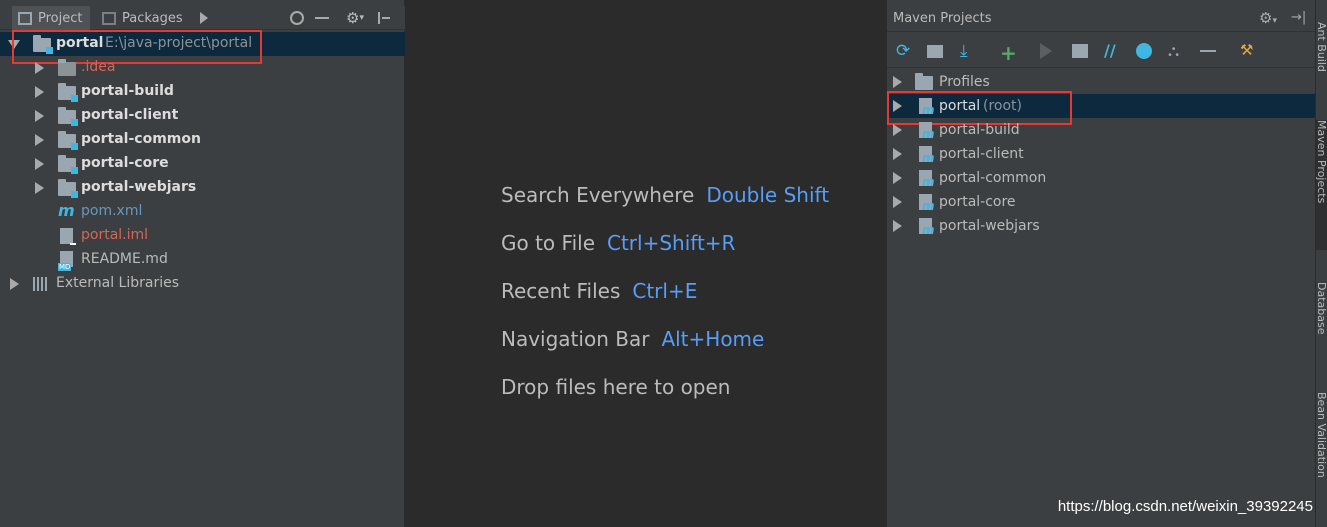 The width and height of the screenshot is (1327, 527). What do you see at coordinates (117, 283) in the screenshot?
I see `tree-item-label: External Libraries` at bounding box center [117, 283].